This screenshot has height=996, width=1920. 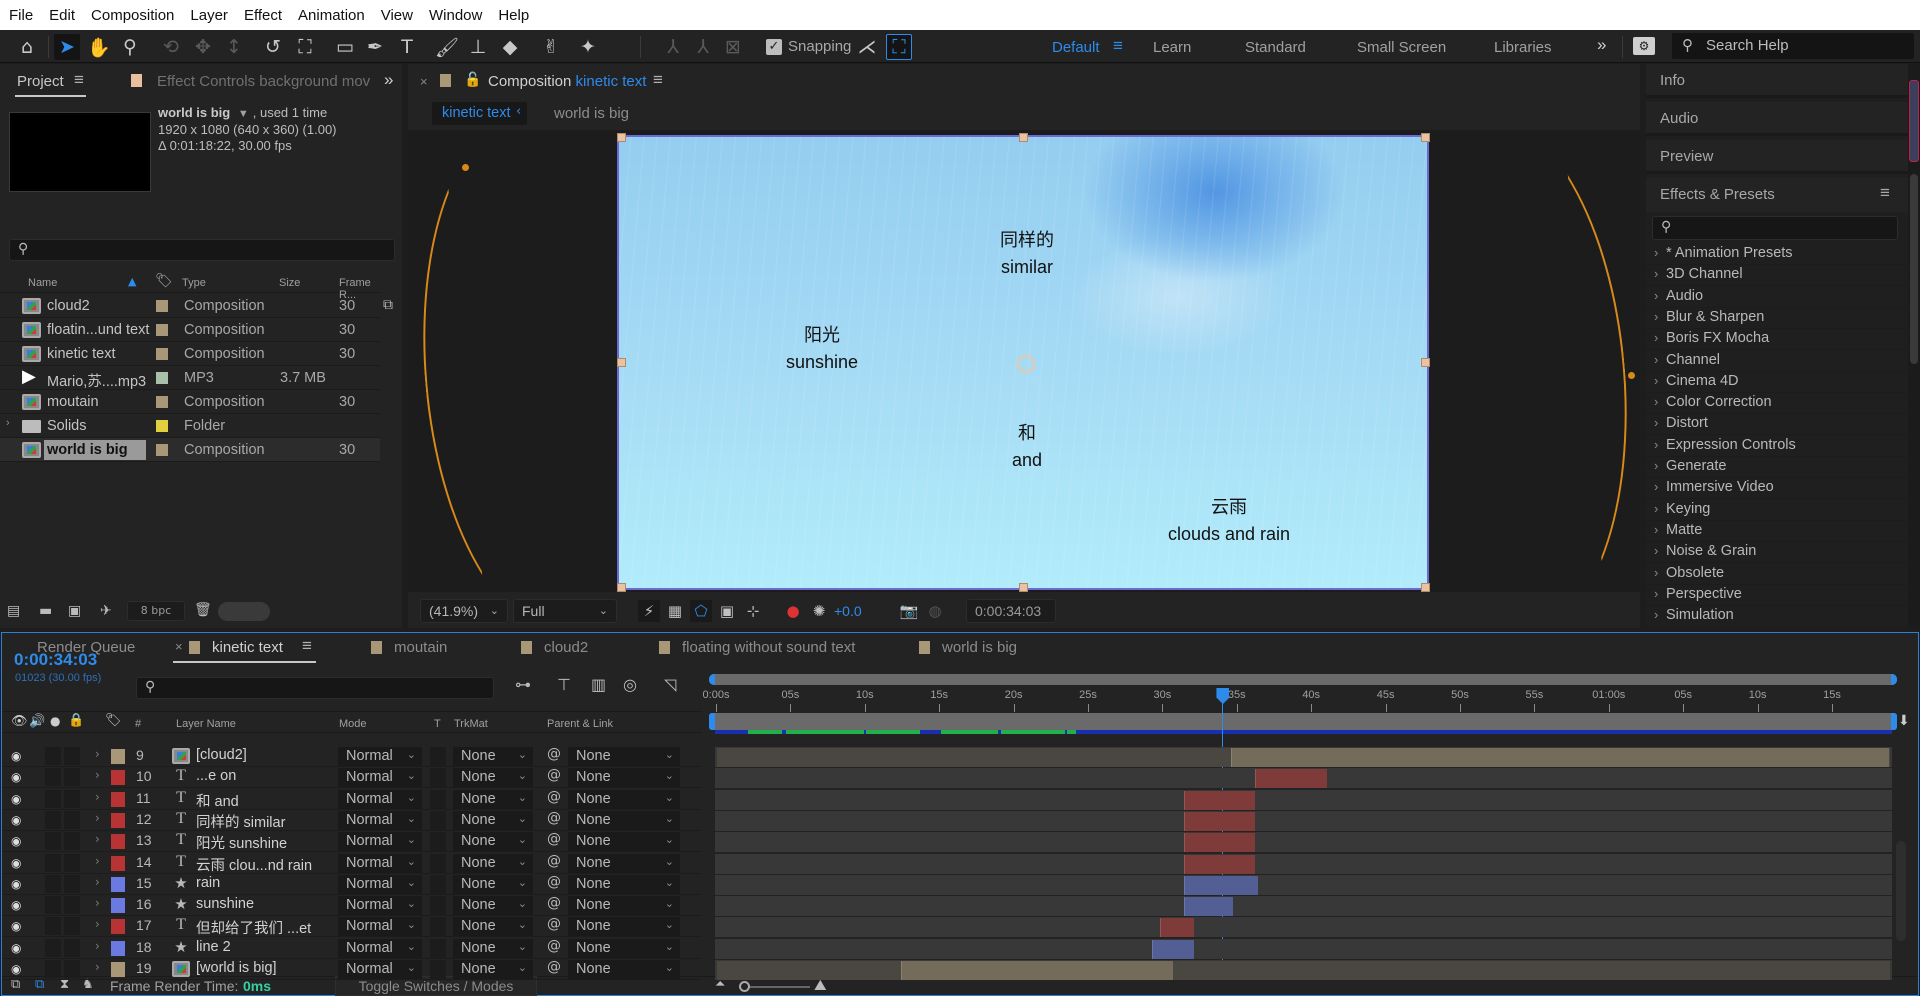 What do you see at coordinates (1777, 489) in the screenshot?
I see `effects-category-item: › Immersive Video` at bounding box center [1777, 489].